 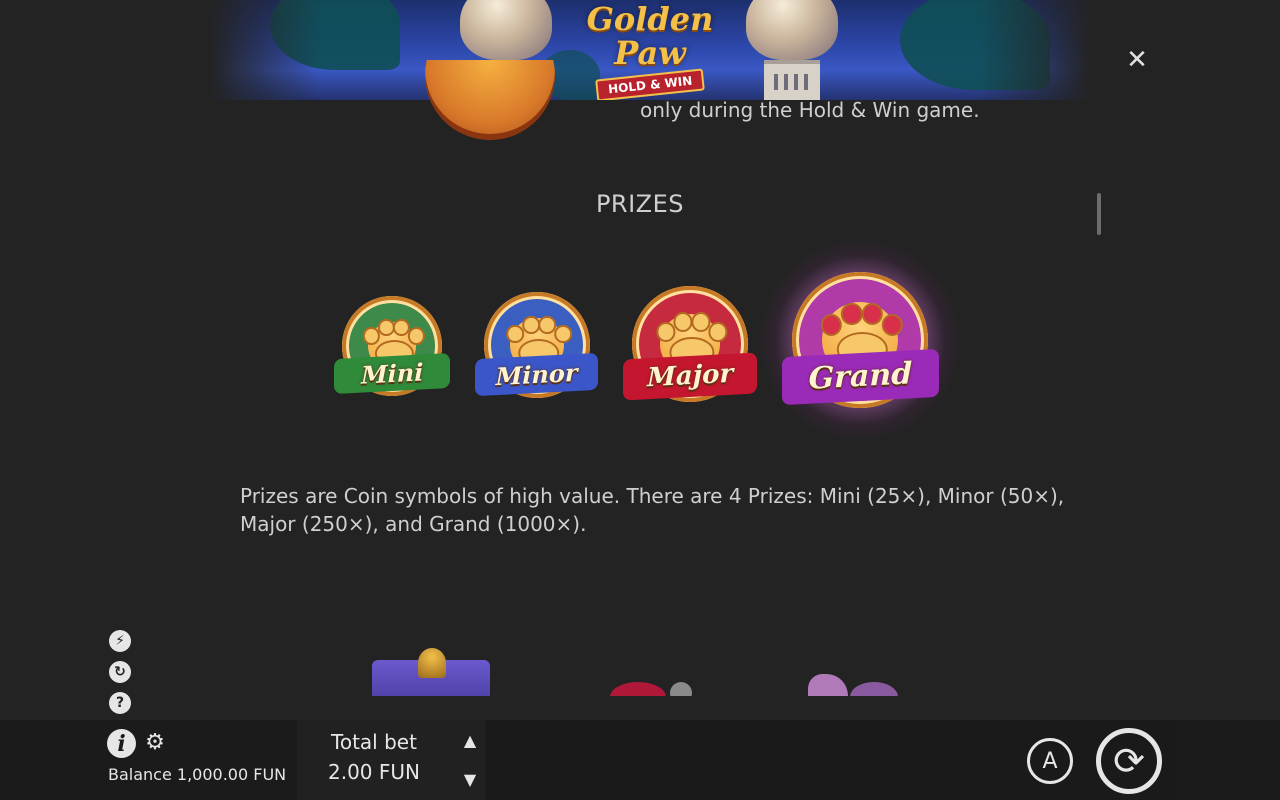 I want to click on autoplay-speed-icon: ↻, so click(x=120, y=672).